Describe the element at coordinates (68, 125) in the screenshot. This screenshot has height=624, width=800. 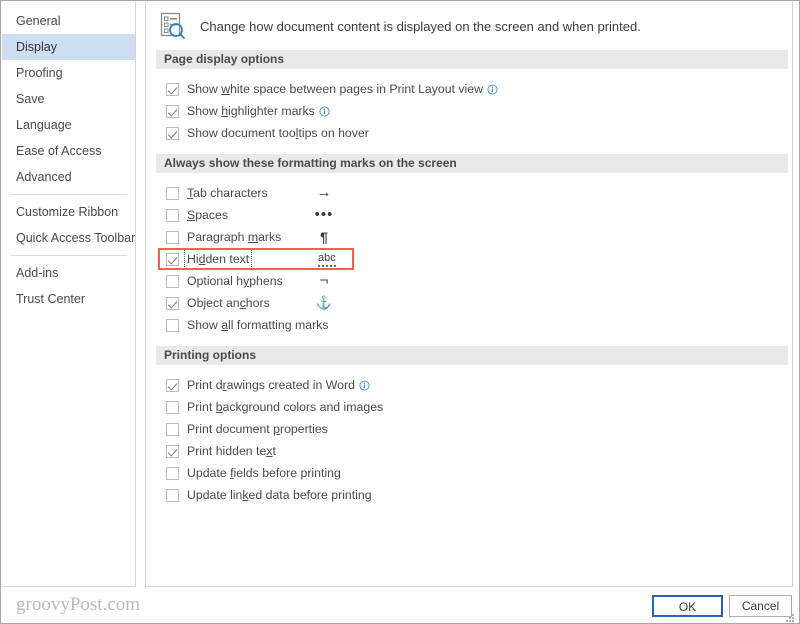
I see `sidebar-item-language: Language` at that location.